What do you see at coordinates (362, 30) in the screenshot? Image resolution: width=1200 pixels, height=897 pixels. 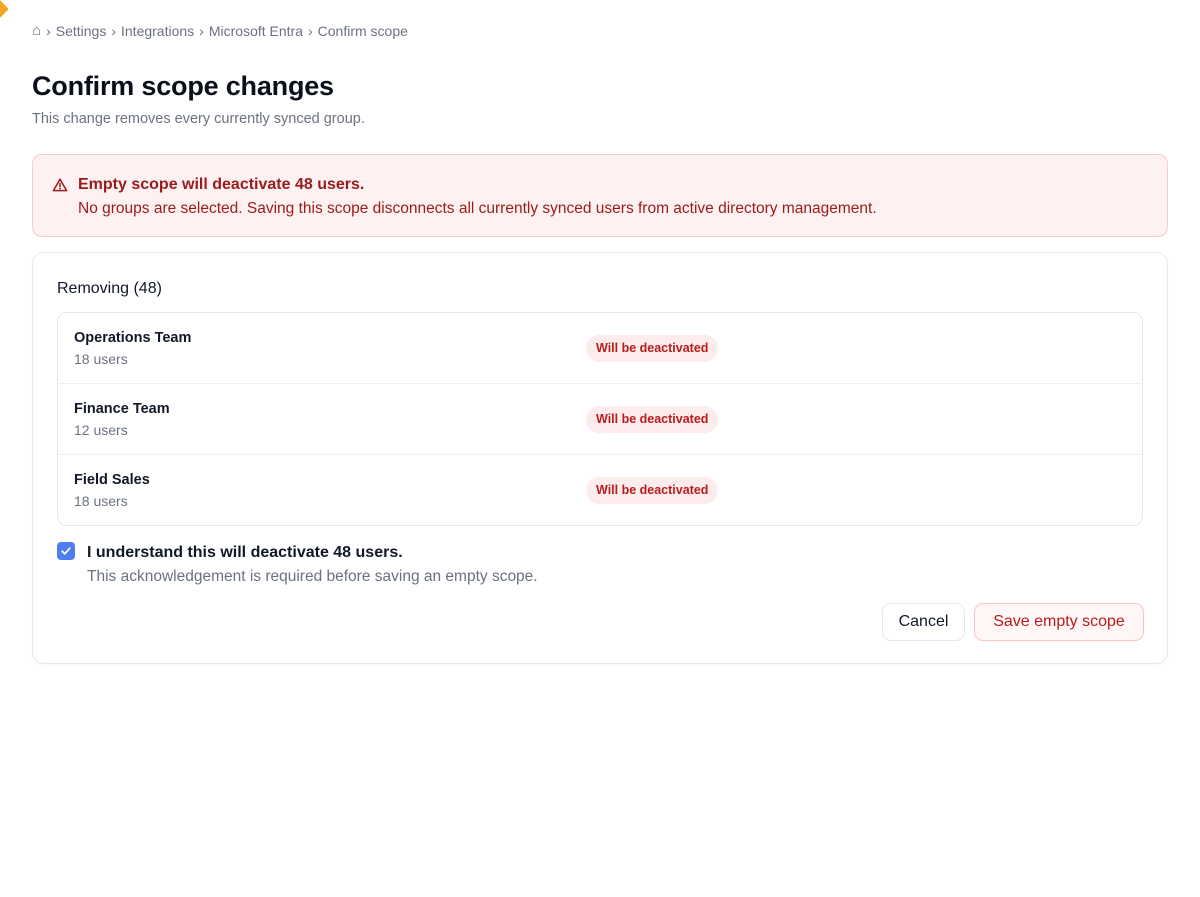 I see `breadcrumb-current: Confirm scope` at bounding box center [362, 30].